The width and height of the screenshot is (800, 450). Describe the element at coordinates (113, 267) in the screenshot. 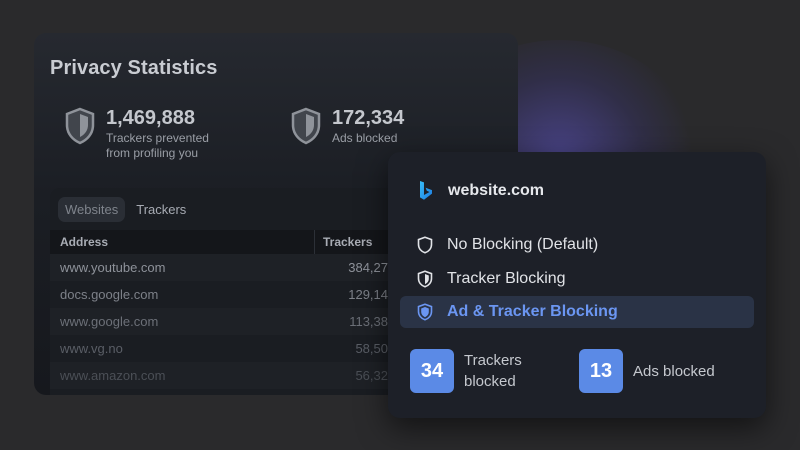

I see `row-address: www.youtube.com` at that location.